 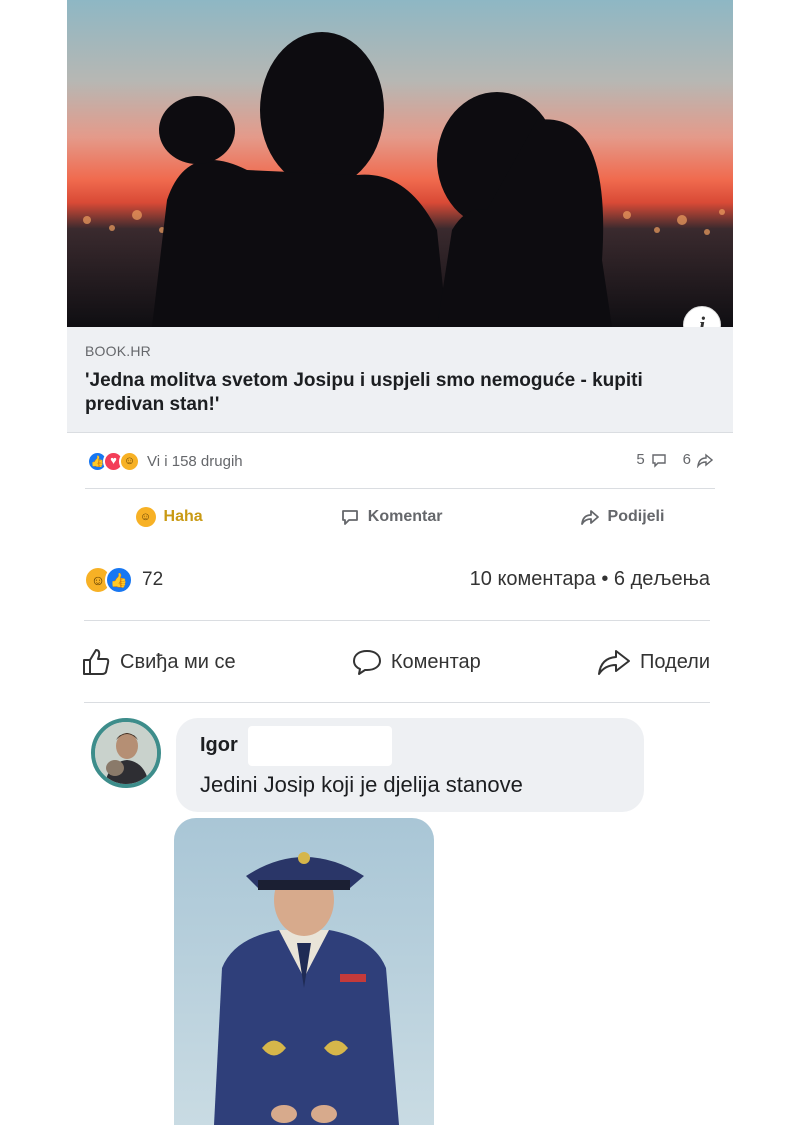 I want to click on haha-label: Haha, so click(x=183, y=516).